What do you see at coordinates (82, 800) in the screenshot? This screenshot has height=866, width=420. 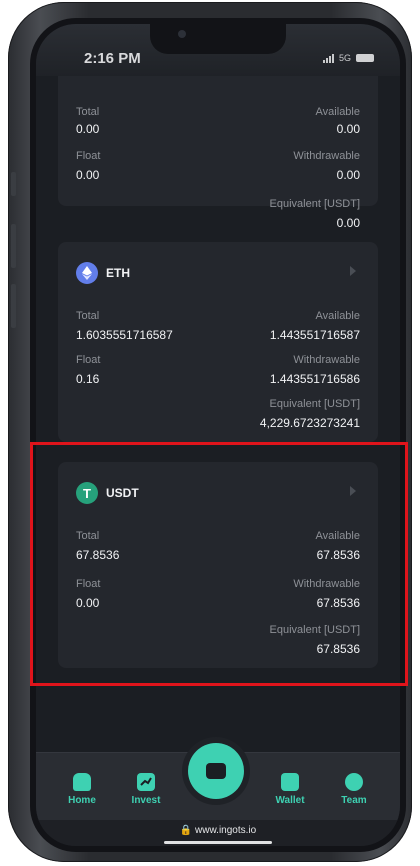 I see `nav-home-label: Home` at bounding box center [82, 800].